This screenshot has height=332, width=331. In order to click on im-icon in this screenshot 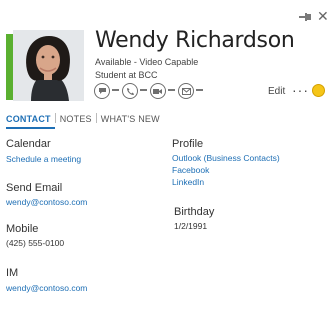, I will do `click(102, 91)`.